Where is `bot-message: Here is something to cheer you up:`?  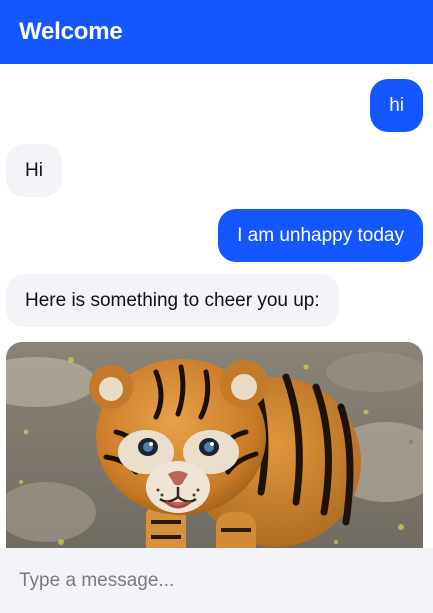
bot-message: Here is something to cheer you up: is located at coordinates (172, 300).